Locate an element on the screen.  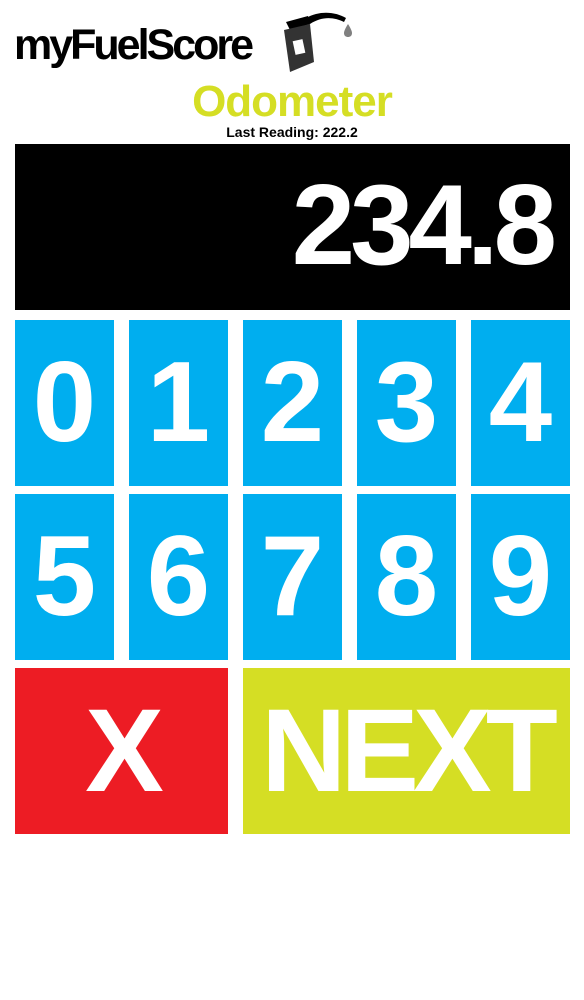
digit-key-8: 8 is located at coordinates (406, 577).